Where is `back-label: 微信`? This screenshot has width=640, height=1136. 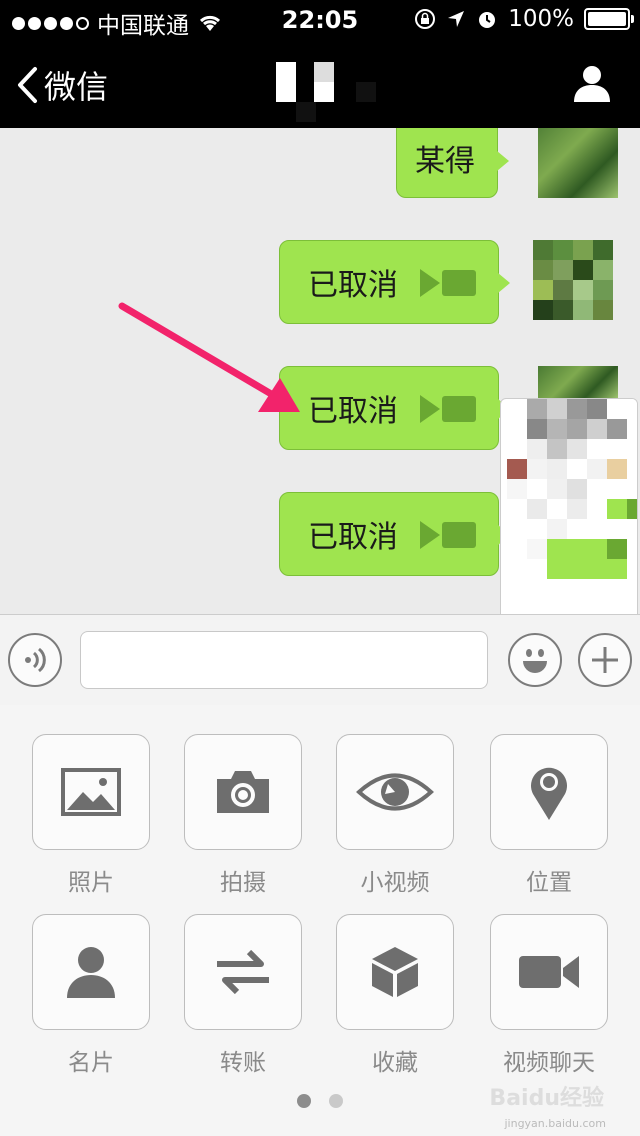
back-label: 微信 is located at coordinates (76, 87).